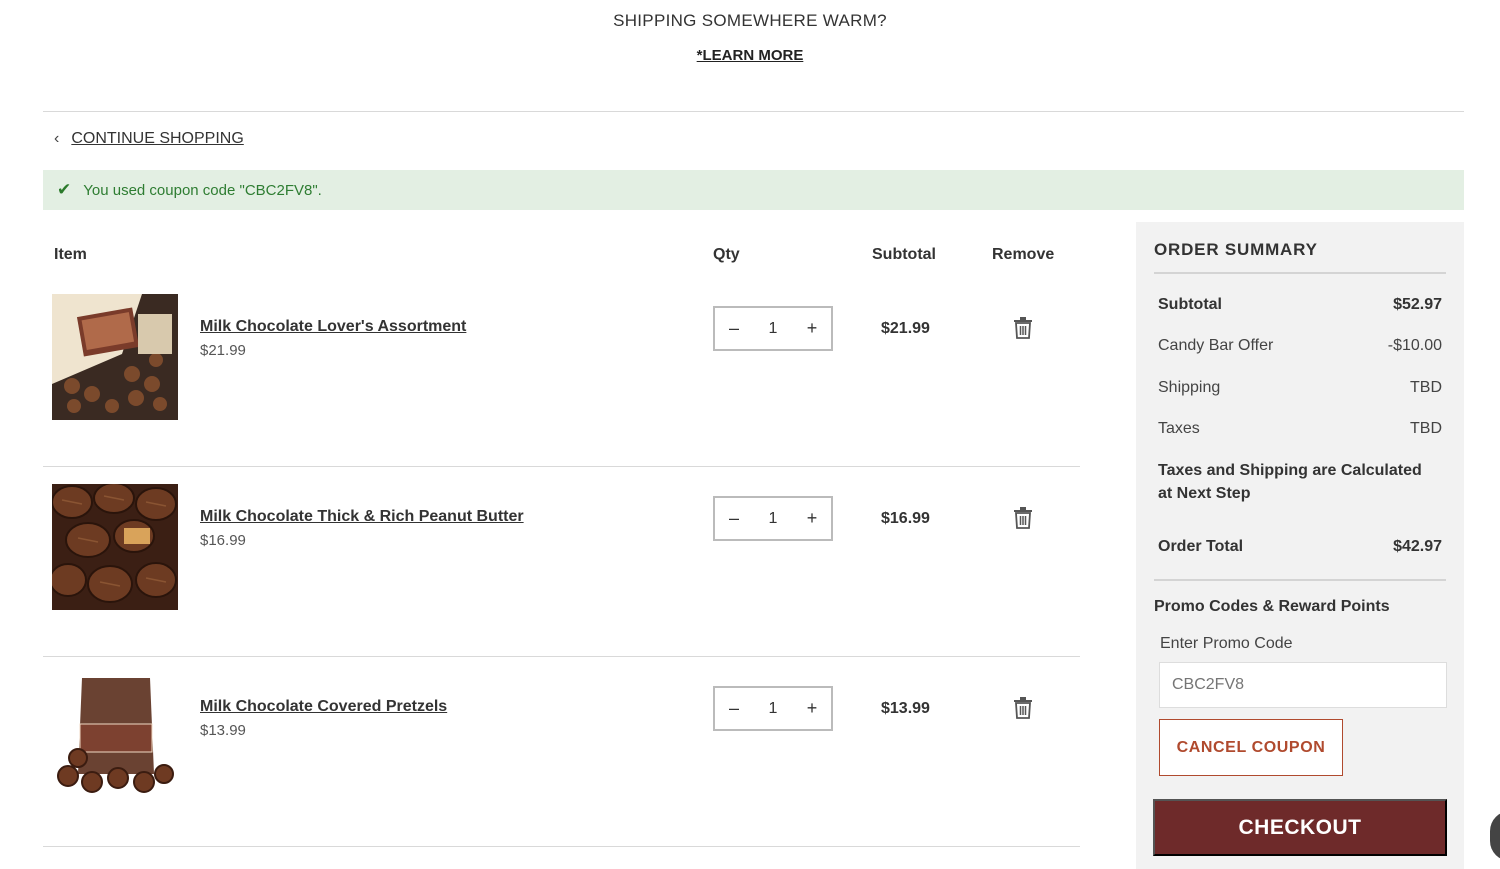 This screenshot has height=869, width=1500. What do you see at coordinates (223, 730) in the screenshot?
I see `product-price: $13.99` at bounding box center [223, 730].